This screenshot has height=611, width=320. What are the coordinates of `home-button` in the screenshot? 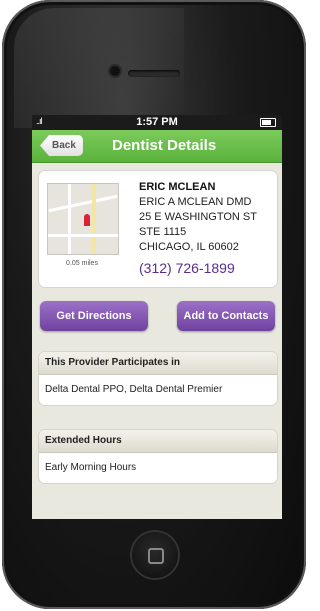 It's located at (155, 555).